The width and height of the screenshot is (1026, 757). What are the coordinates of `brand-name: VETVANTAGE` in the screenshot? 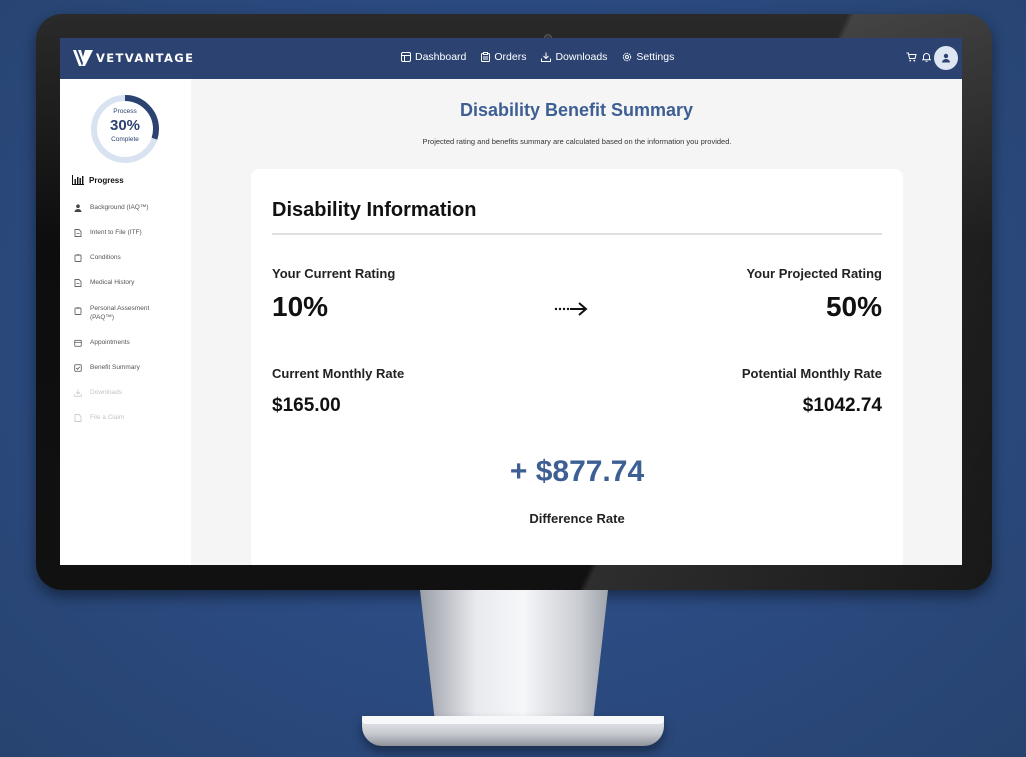 It's located at (145, 58).